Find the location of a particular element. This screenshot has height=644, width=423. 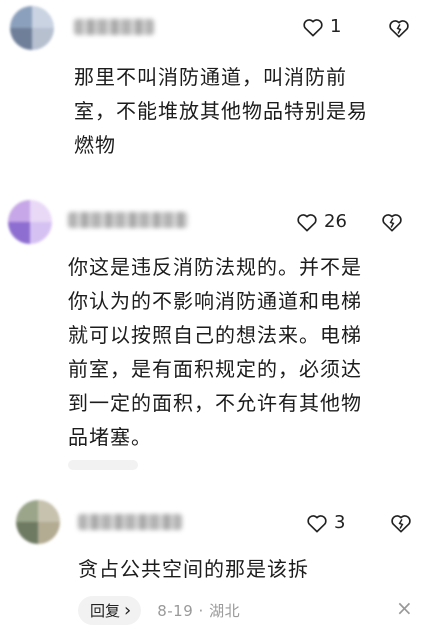

comment-meta: 8-19 · 湖北 is located at coordinates (199, 611).